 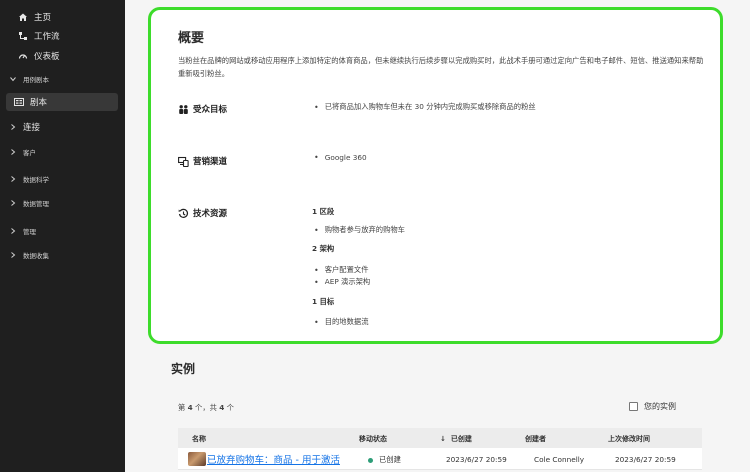 What do you see at coordinates (36, 180) in the screenshot?
I see `sidebar-item-label: 数据科学` at bounding box center [36, 180].